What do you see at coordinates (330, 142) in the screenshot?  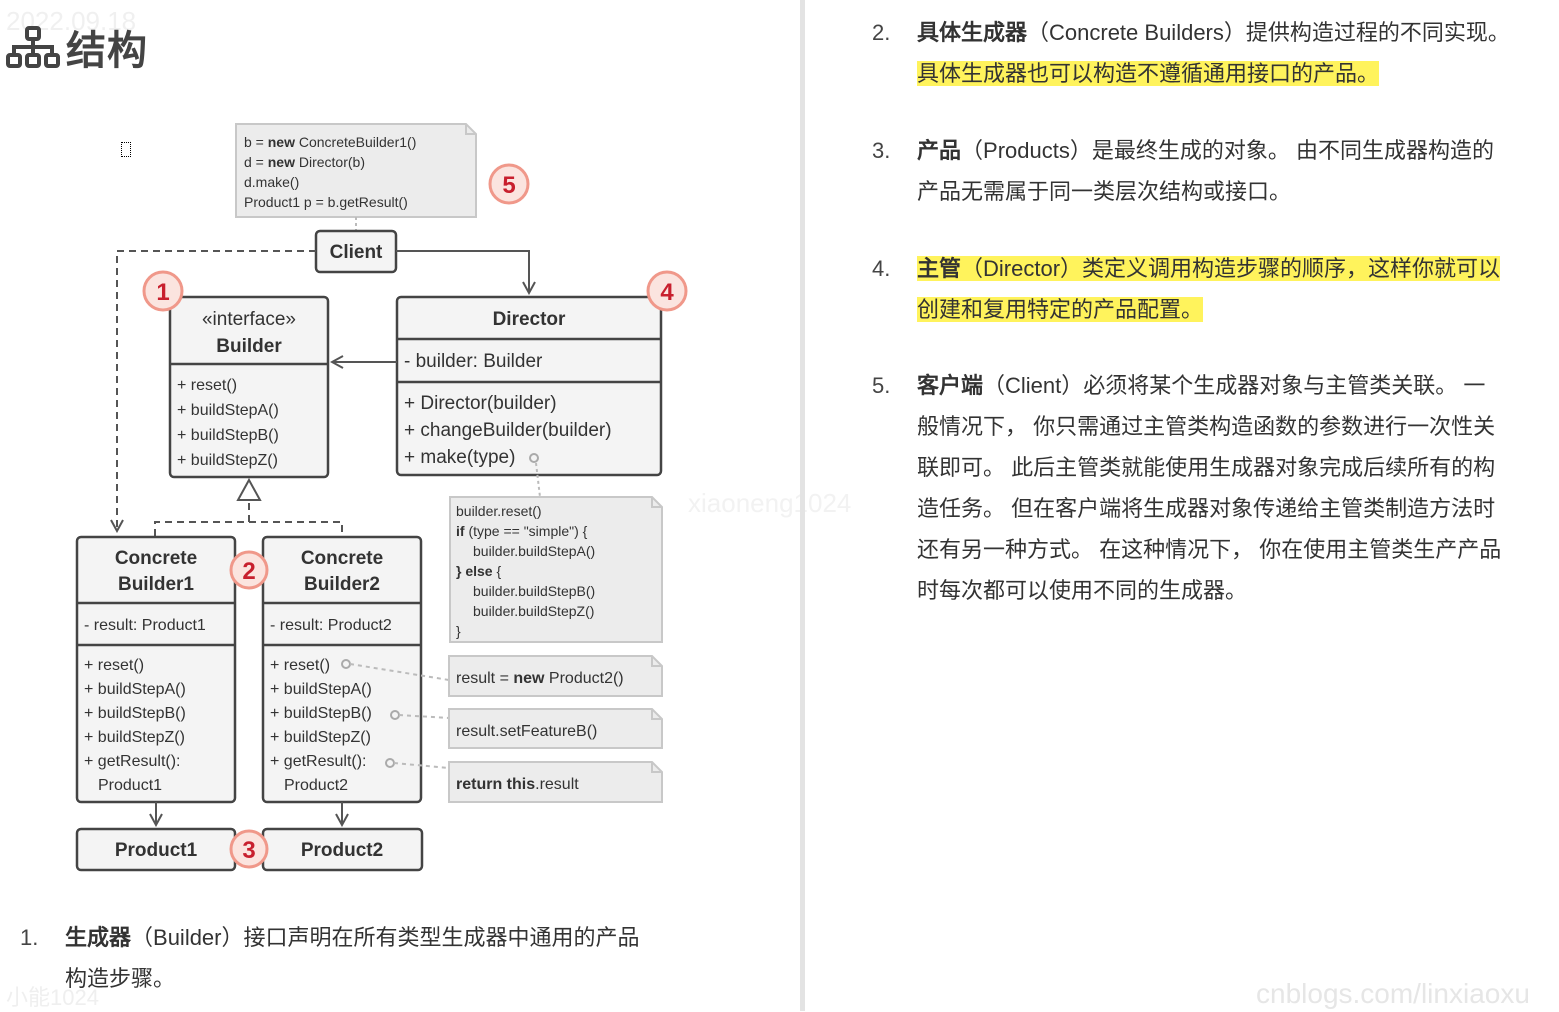 I see `note-line: b = new ConcreteBuilder1()` at bounding box center [330, 142].